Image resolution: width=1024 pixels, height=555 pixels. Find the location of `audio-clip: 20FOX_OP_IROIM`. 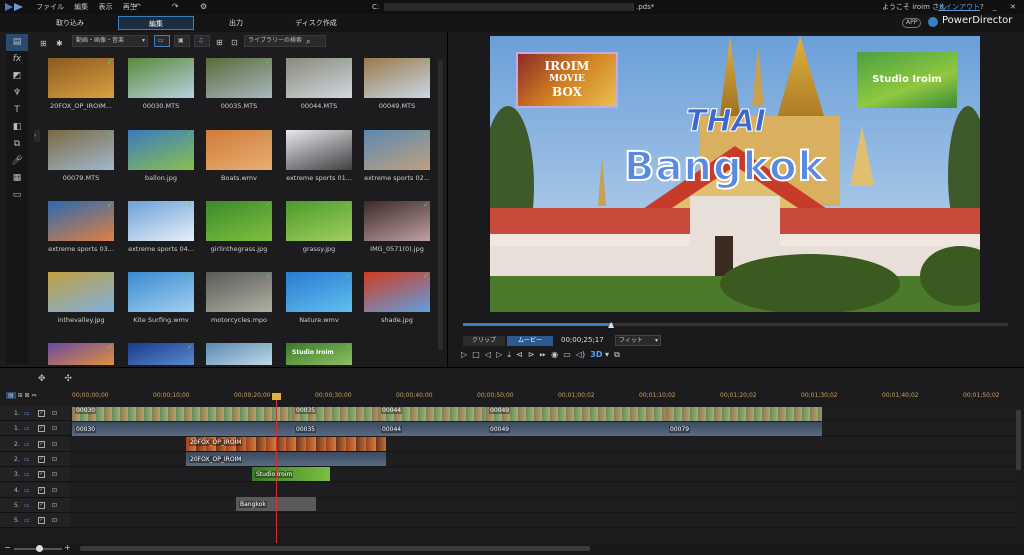

audio-clip: 20FOX_OP_IROIM is located at coordinates (286, 459).